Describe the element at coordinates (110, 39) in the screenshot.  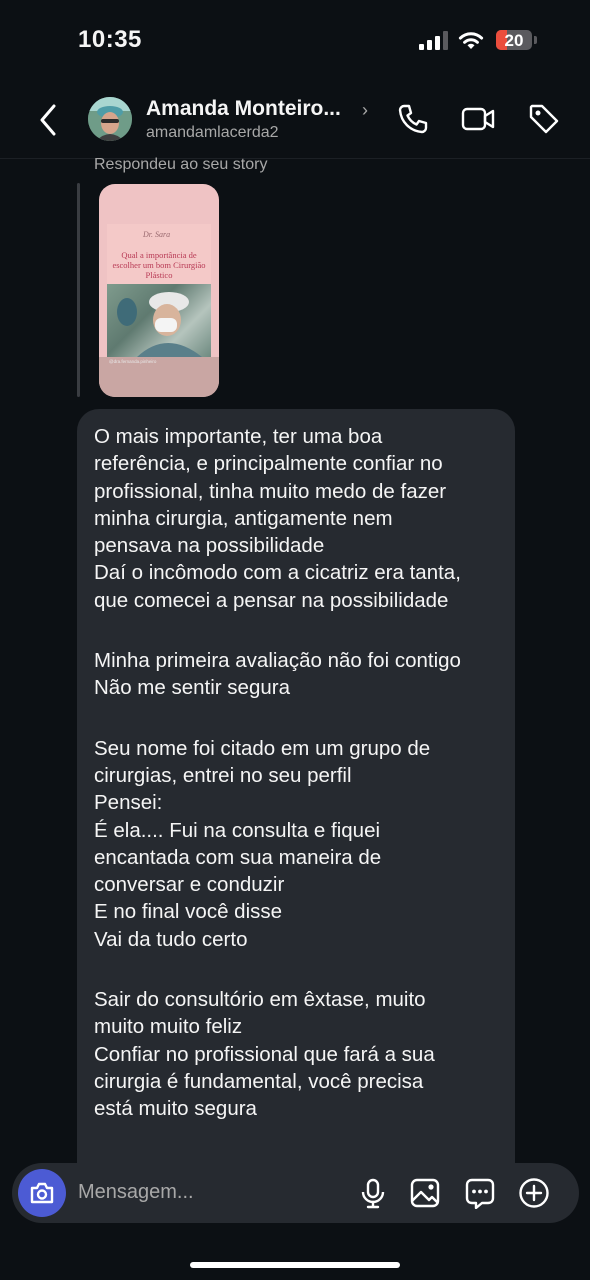
I see `status-time: 10:35` at that location.